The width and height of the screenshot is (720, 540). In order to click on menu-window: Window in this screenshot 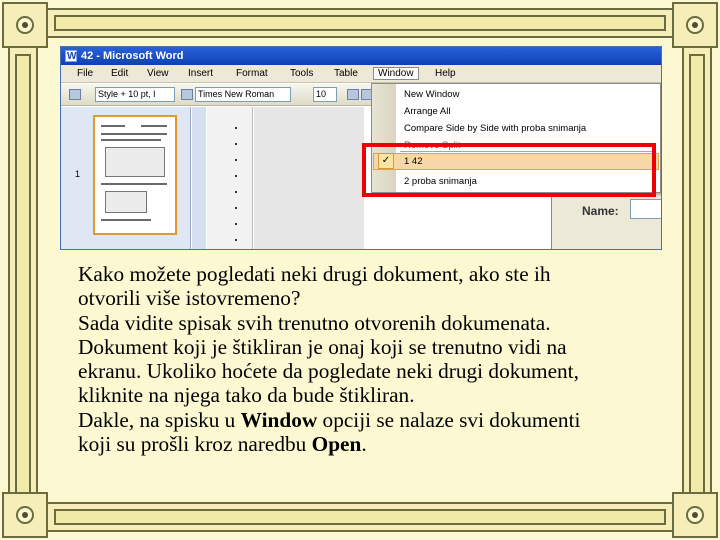, I will do `click(396, 73)`.